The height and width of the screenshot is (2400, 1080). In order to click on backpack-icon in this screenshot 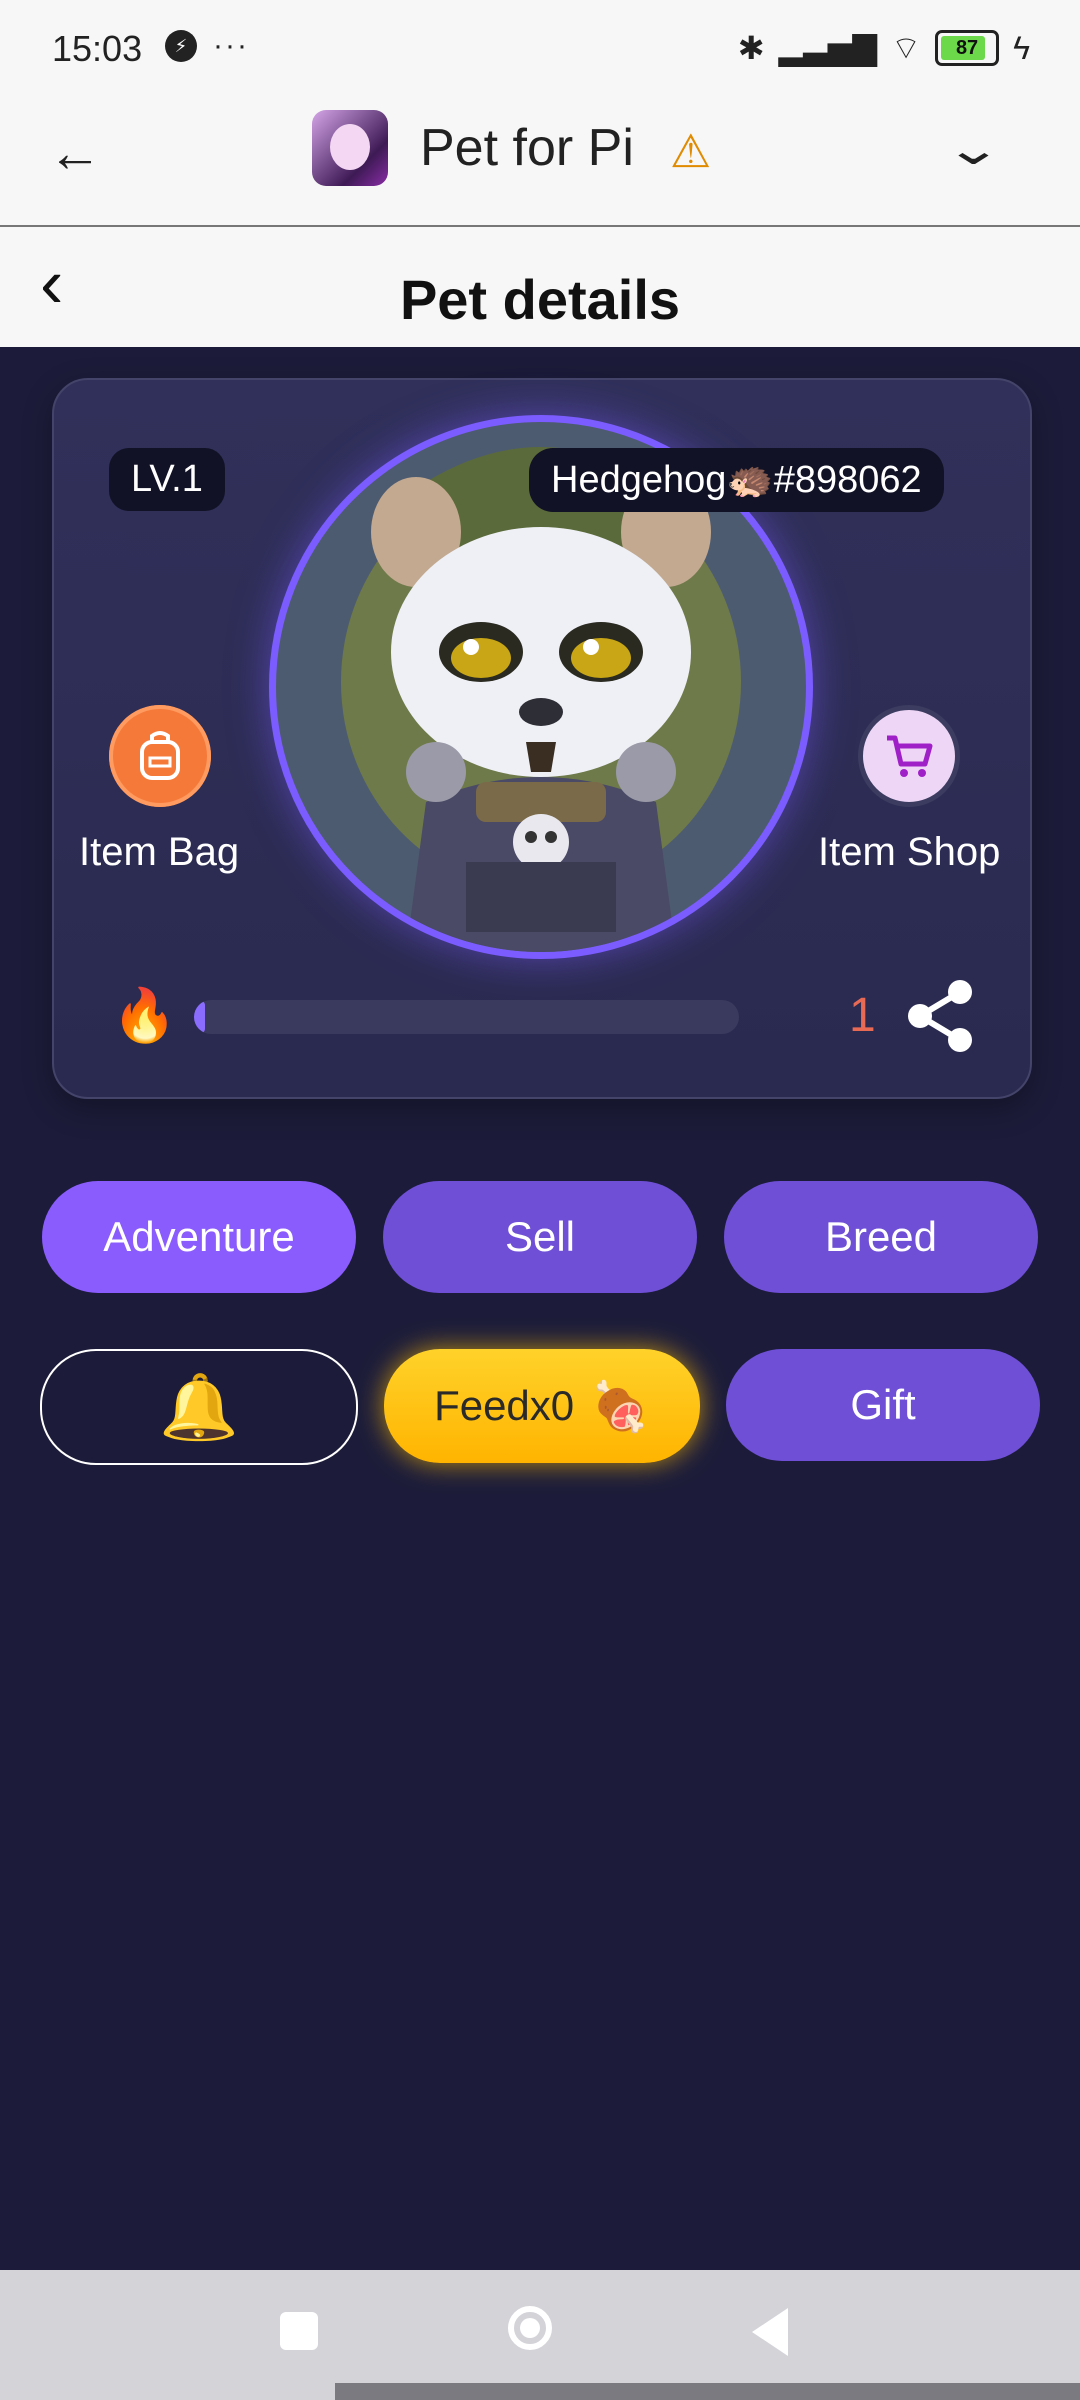, I will do `click(160, 755)`.